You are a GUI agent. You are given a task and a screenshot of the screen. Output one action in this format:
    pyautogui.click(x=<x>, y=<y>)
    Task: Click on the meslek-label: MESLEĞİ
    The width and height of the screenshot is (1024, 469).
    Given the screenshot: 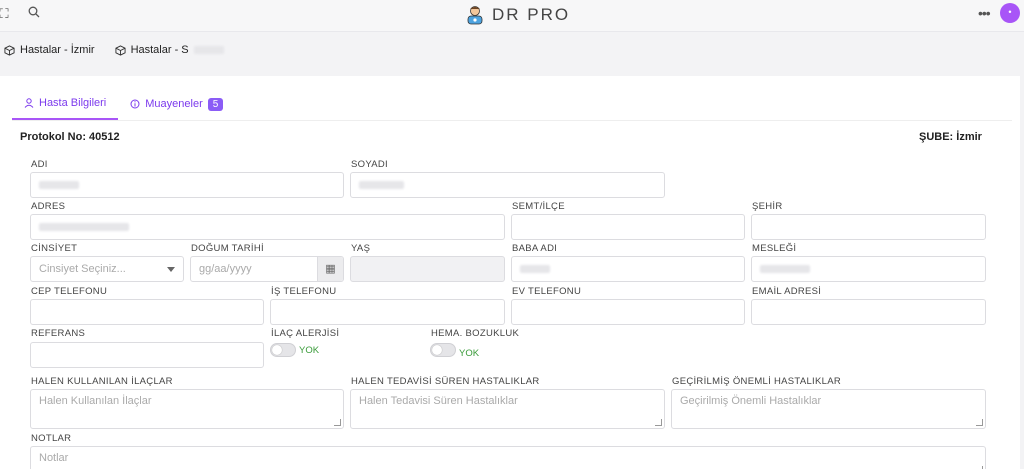 What is the action you would take?
    pyautogui.click(x=774, y=248)
    